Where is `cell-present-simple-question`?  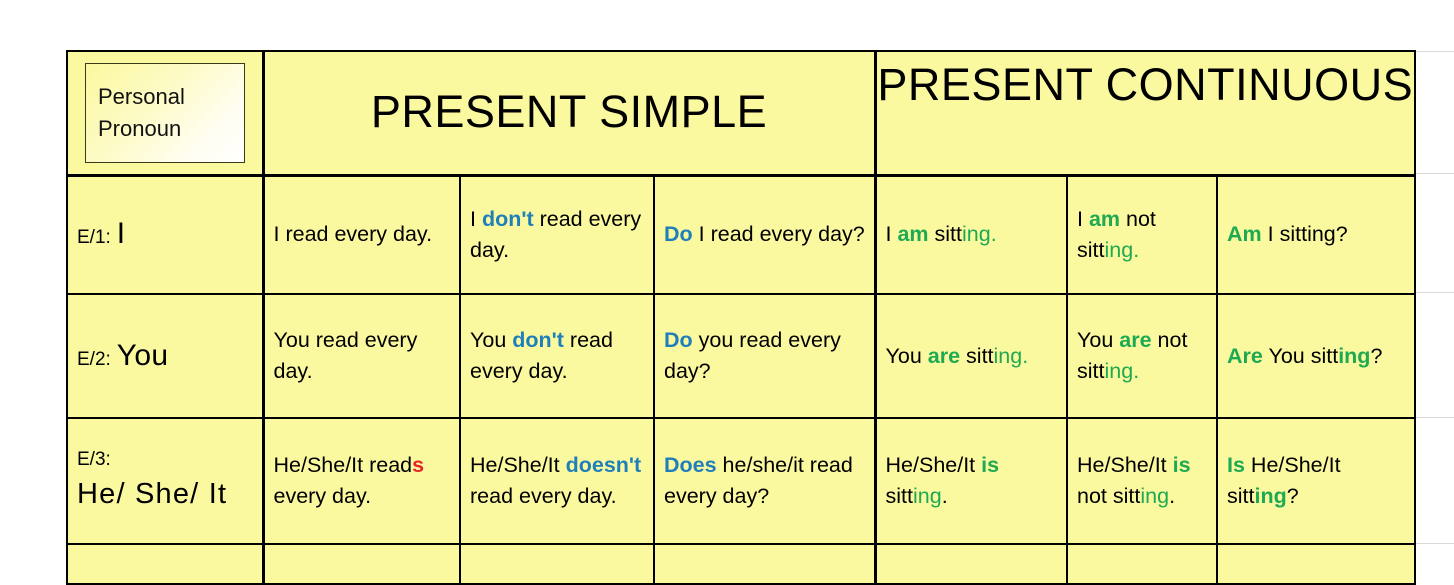 cell-present-simple-question is located at coordinates (764, 564).